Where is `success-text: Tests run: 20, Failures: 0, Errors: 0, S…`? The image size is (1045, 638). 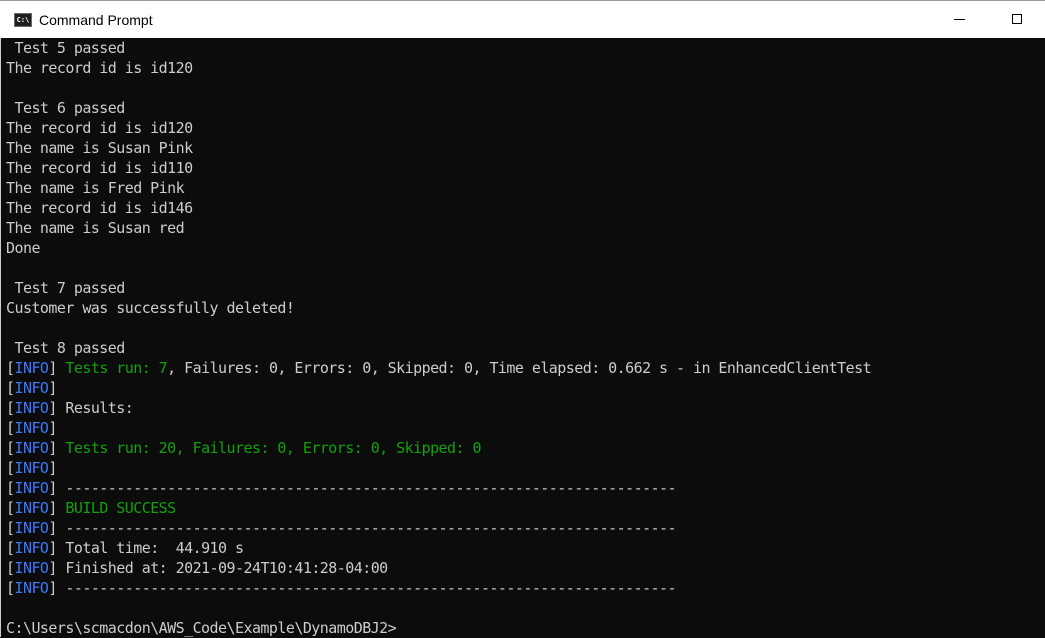 success-text: Tests run: 20, Failures: 0, Errors: 0, S… is located at coordinates (273, 448).